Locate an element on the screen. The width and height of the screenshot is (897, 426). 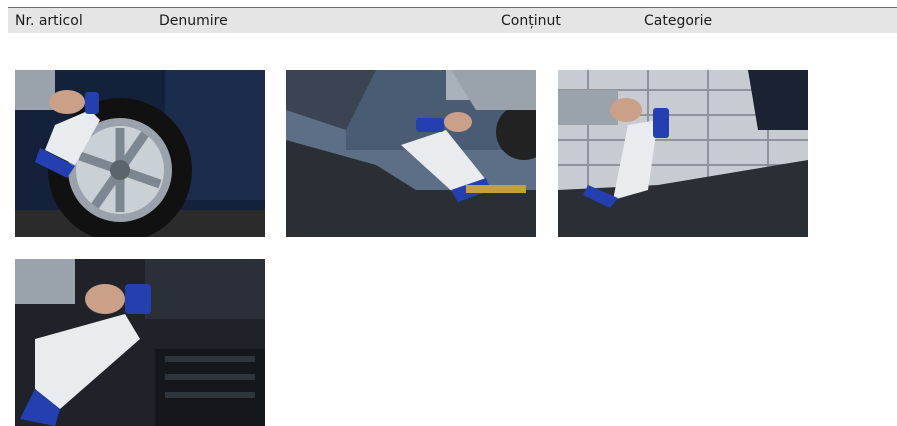
sprayer-on-wheel-image is located at coordinates (140, 153).